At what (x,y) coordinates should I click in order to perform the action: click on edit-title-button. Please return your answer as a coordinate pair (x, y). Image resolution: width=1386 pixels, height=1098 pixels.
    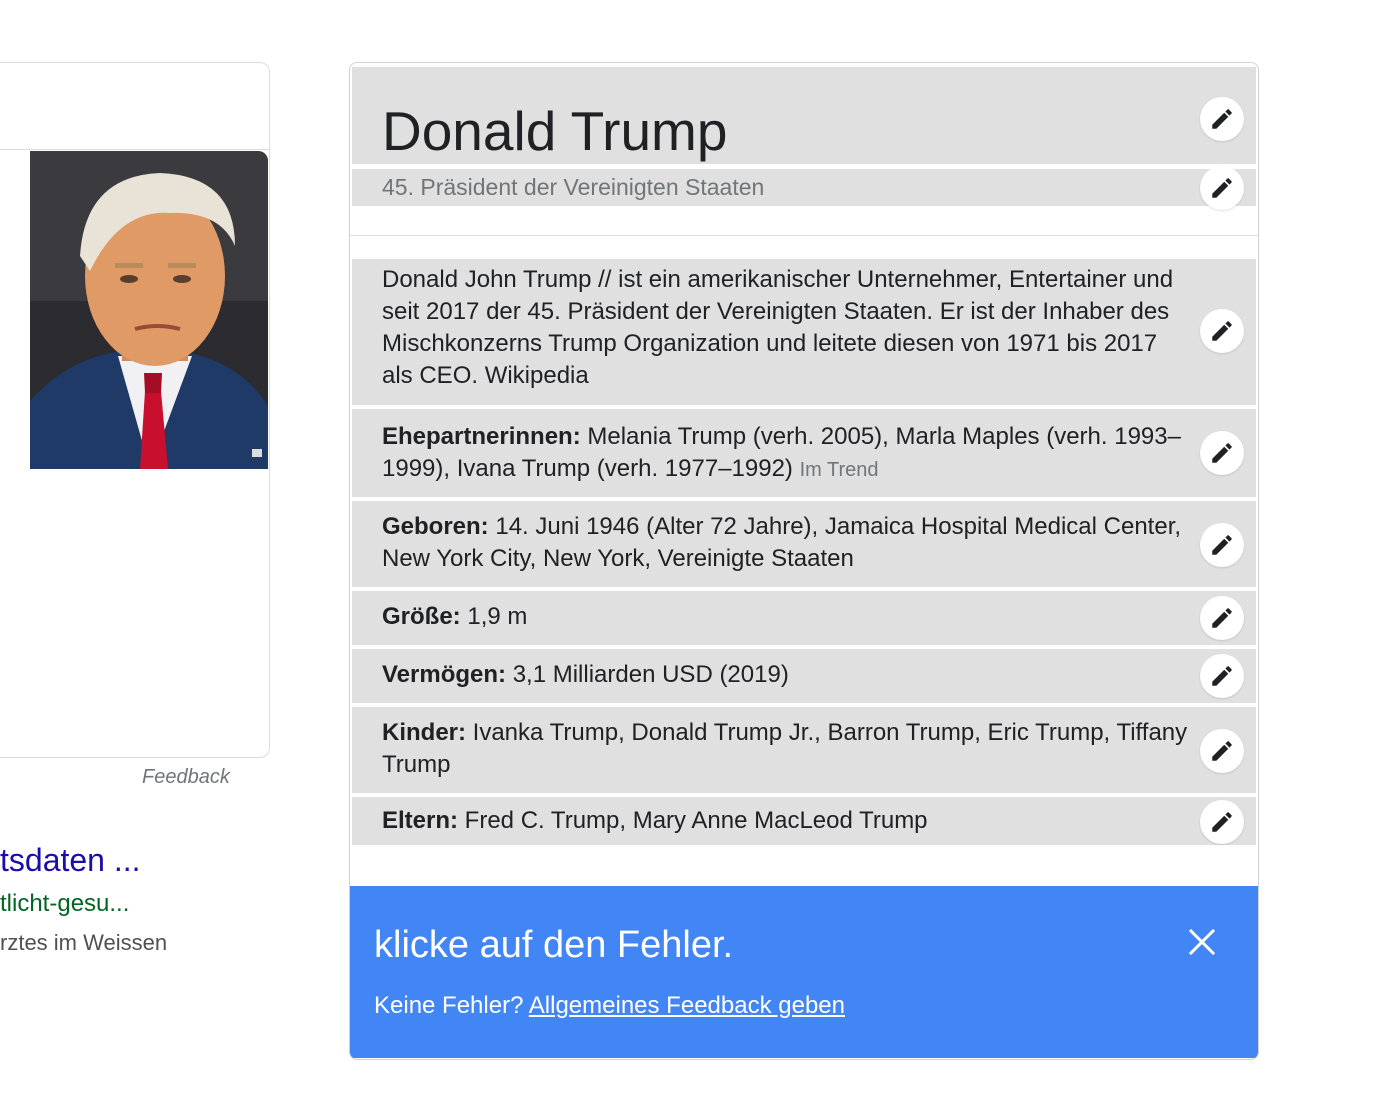
    Looking at the image, I should click on (1222, 119).